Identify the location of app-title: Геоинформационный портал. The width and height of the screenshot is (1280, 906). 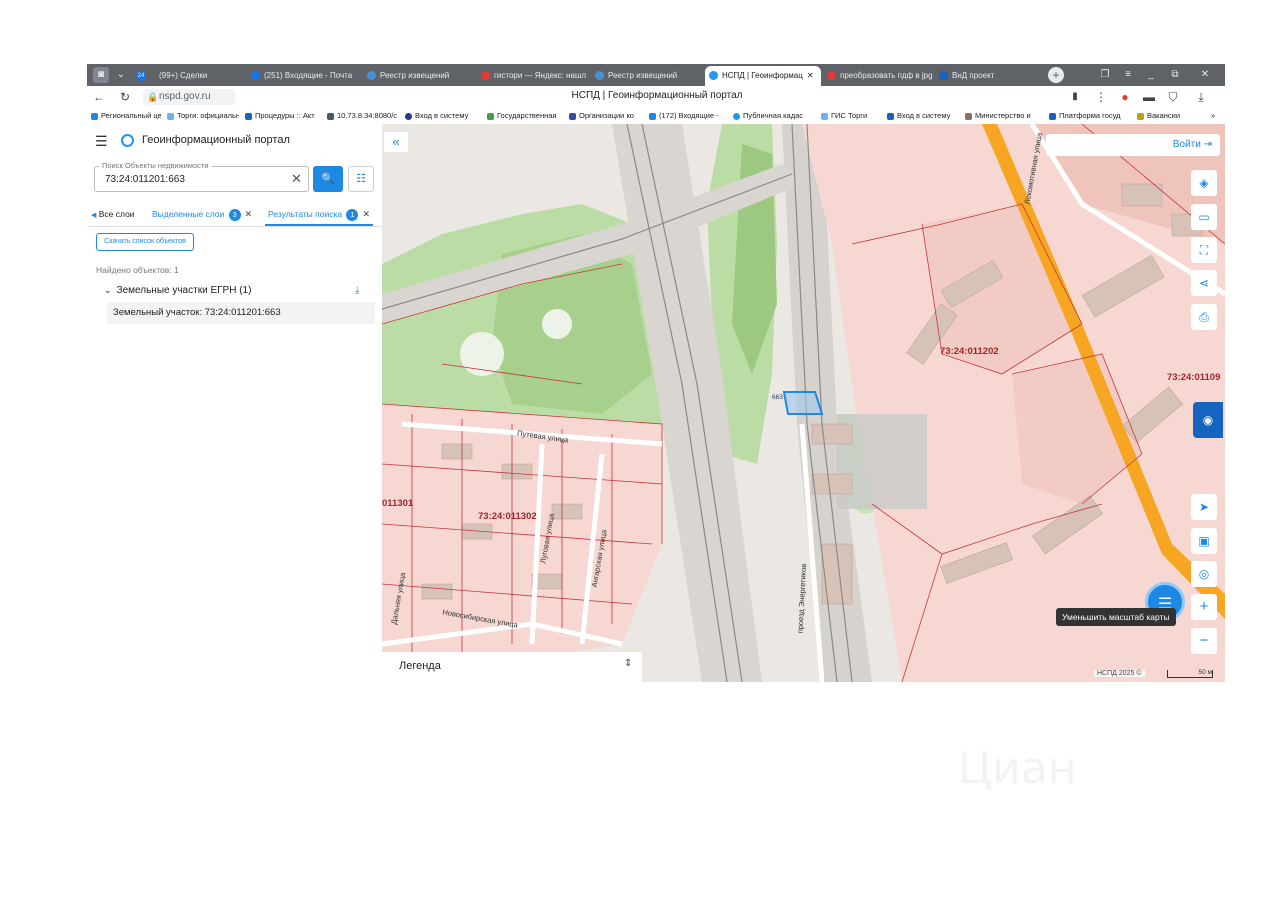
(216, 140).